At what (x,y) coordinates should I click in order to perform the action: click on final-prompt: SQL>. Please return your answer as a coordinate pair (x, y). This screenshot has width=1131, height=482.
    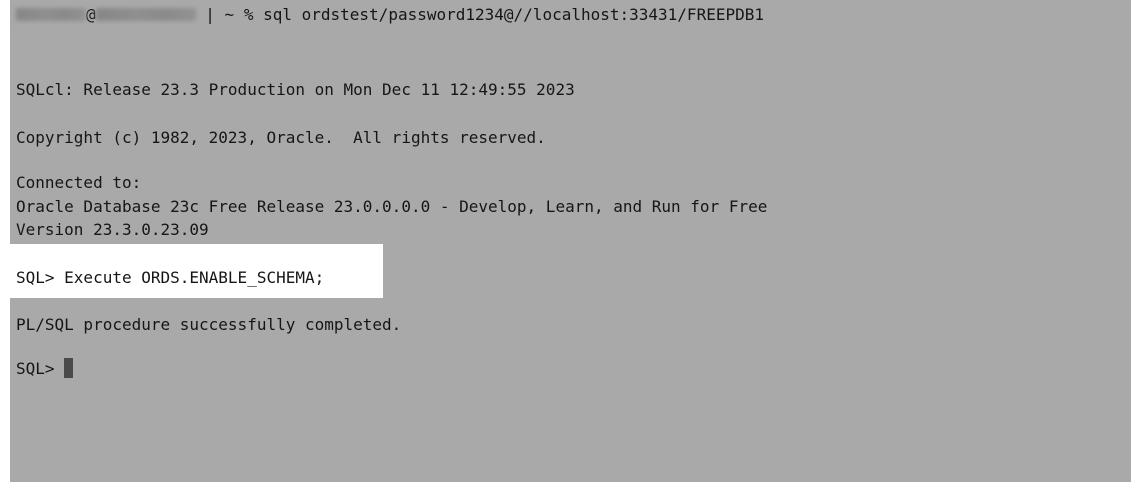
    Looking at the image, I should click on (40, 368).